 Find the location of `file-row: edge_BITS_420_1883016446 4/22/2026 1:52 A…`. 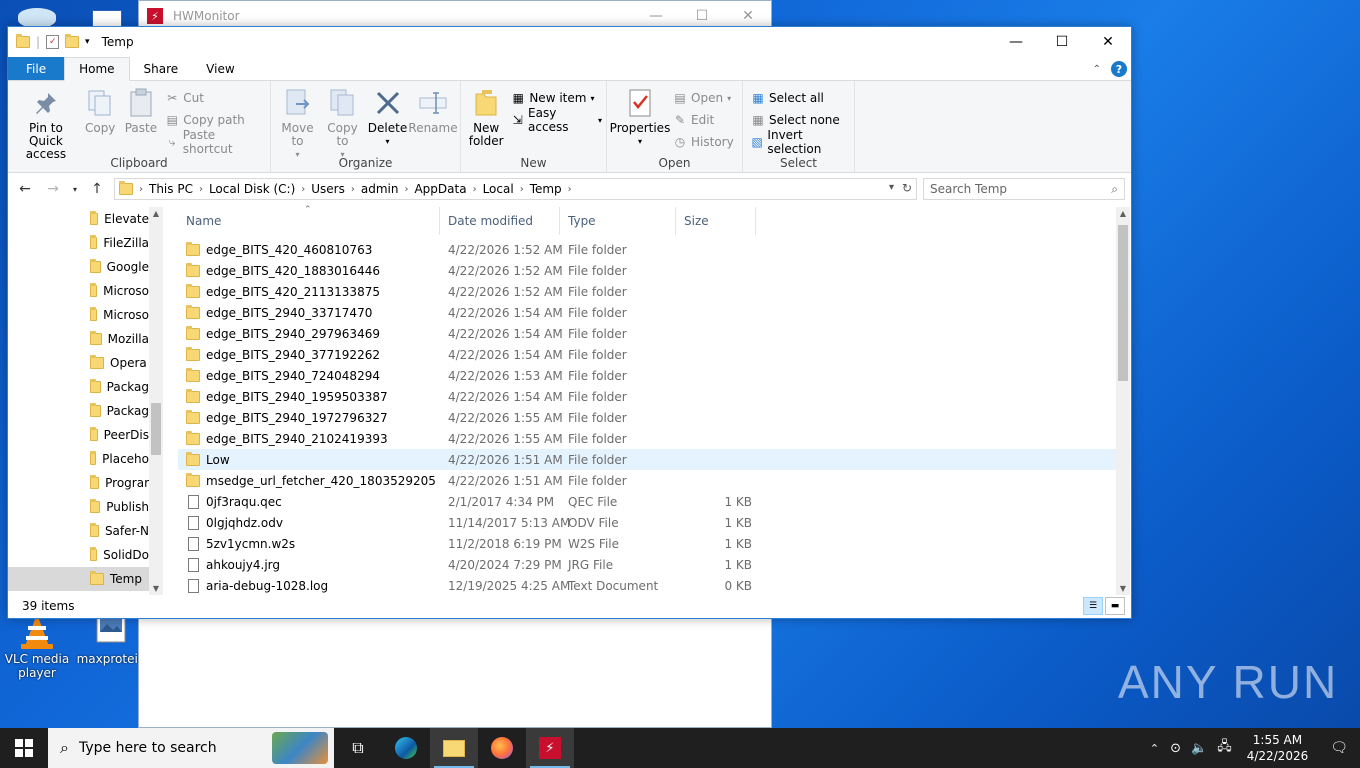

file-row: edge_BITS_420_1883016446 4/22/2026 1:52 A… is located at coordinates (648, 270).